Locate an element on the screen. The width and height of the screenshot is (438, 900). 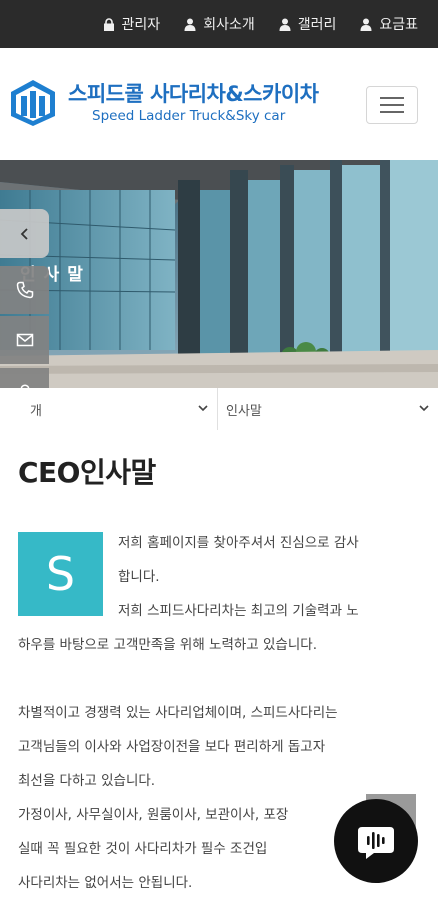
brand-name-english: Speed Ladder Truck&Sky car is located at coordinates (188, 116).